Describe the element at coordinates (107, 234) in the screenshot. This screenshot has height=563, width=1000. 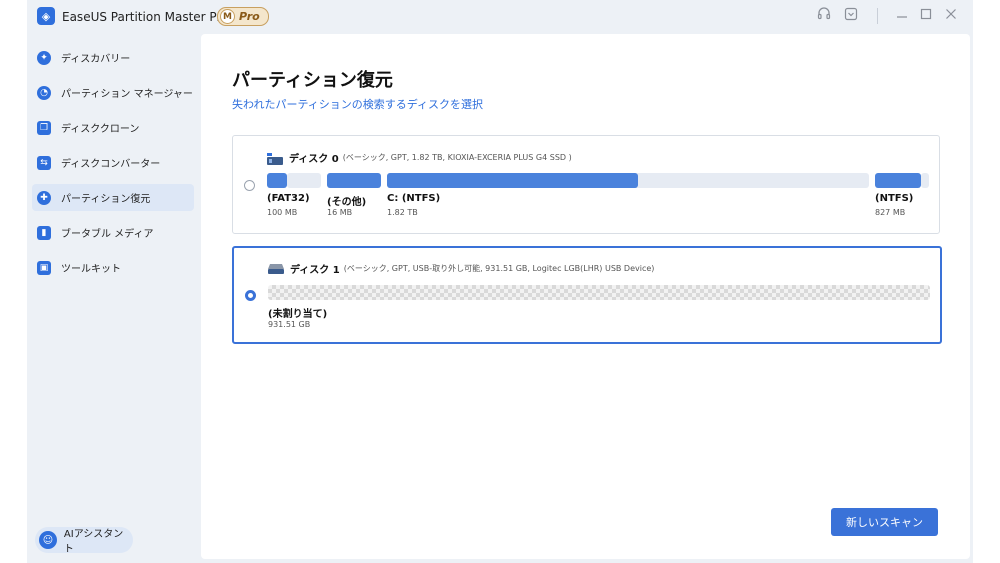
I see `sidebar-item-label: ブータブル メディア` at that location.